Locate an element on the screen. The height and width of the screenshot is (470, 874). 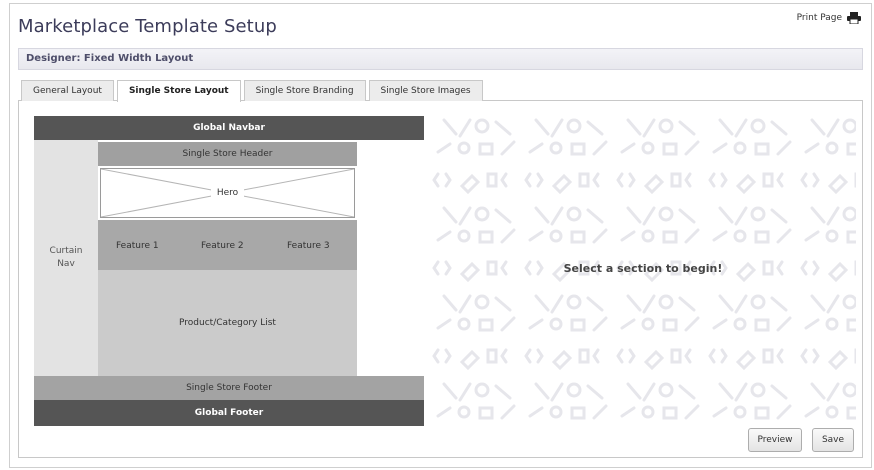
product-category-list-section: Product/Category List is located at coordinates (227, 323).